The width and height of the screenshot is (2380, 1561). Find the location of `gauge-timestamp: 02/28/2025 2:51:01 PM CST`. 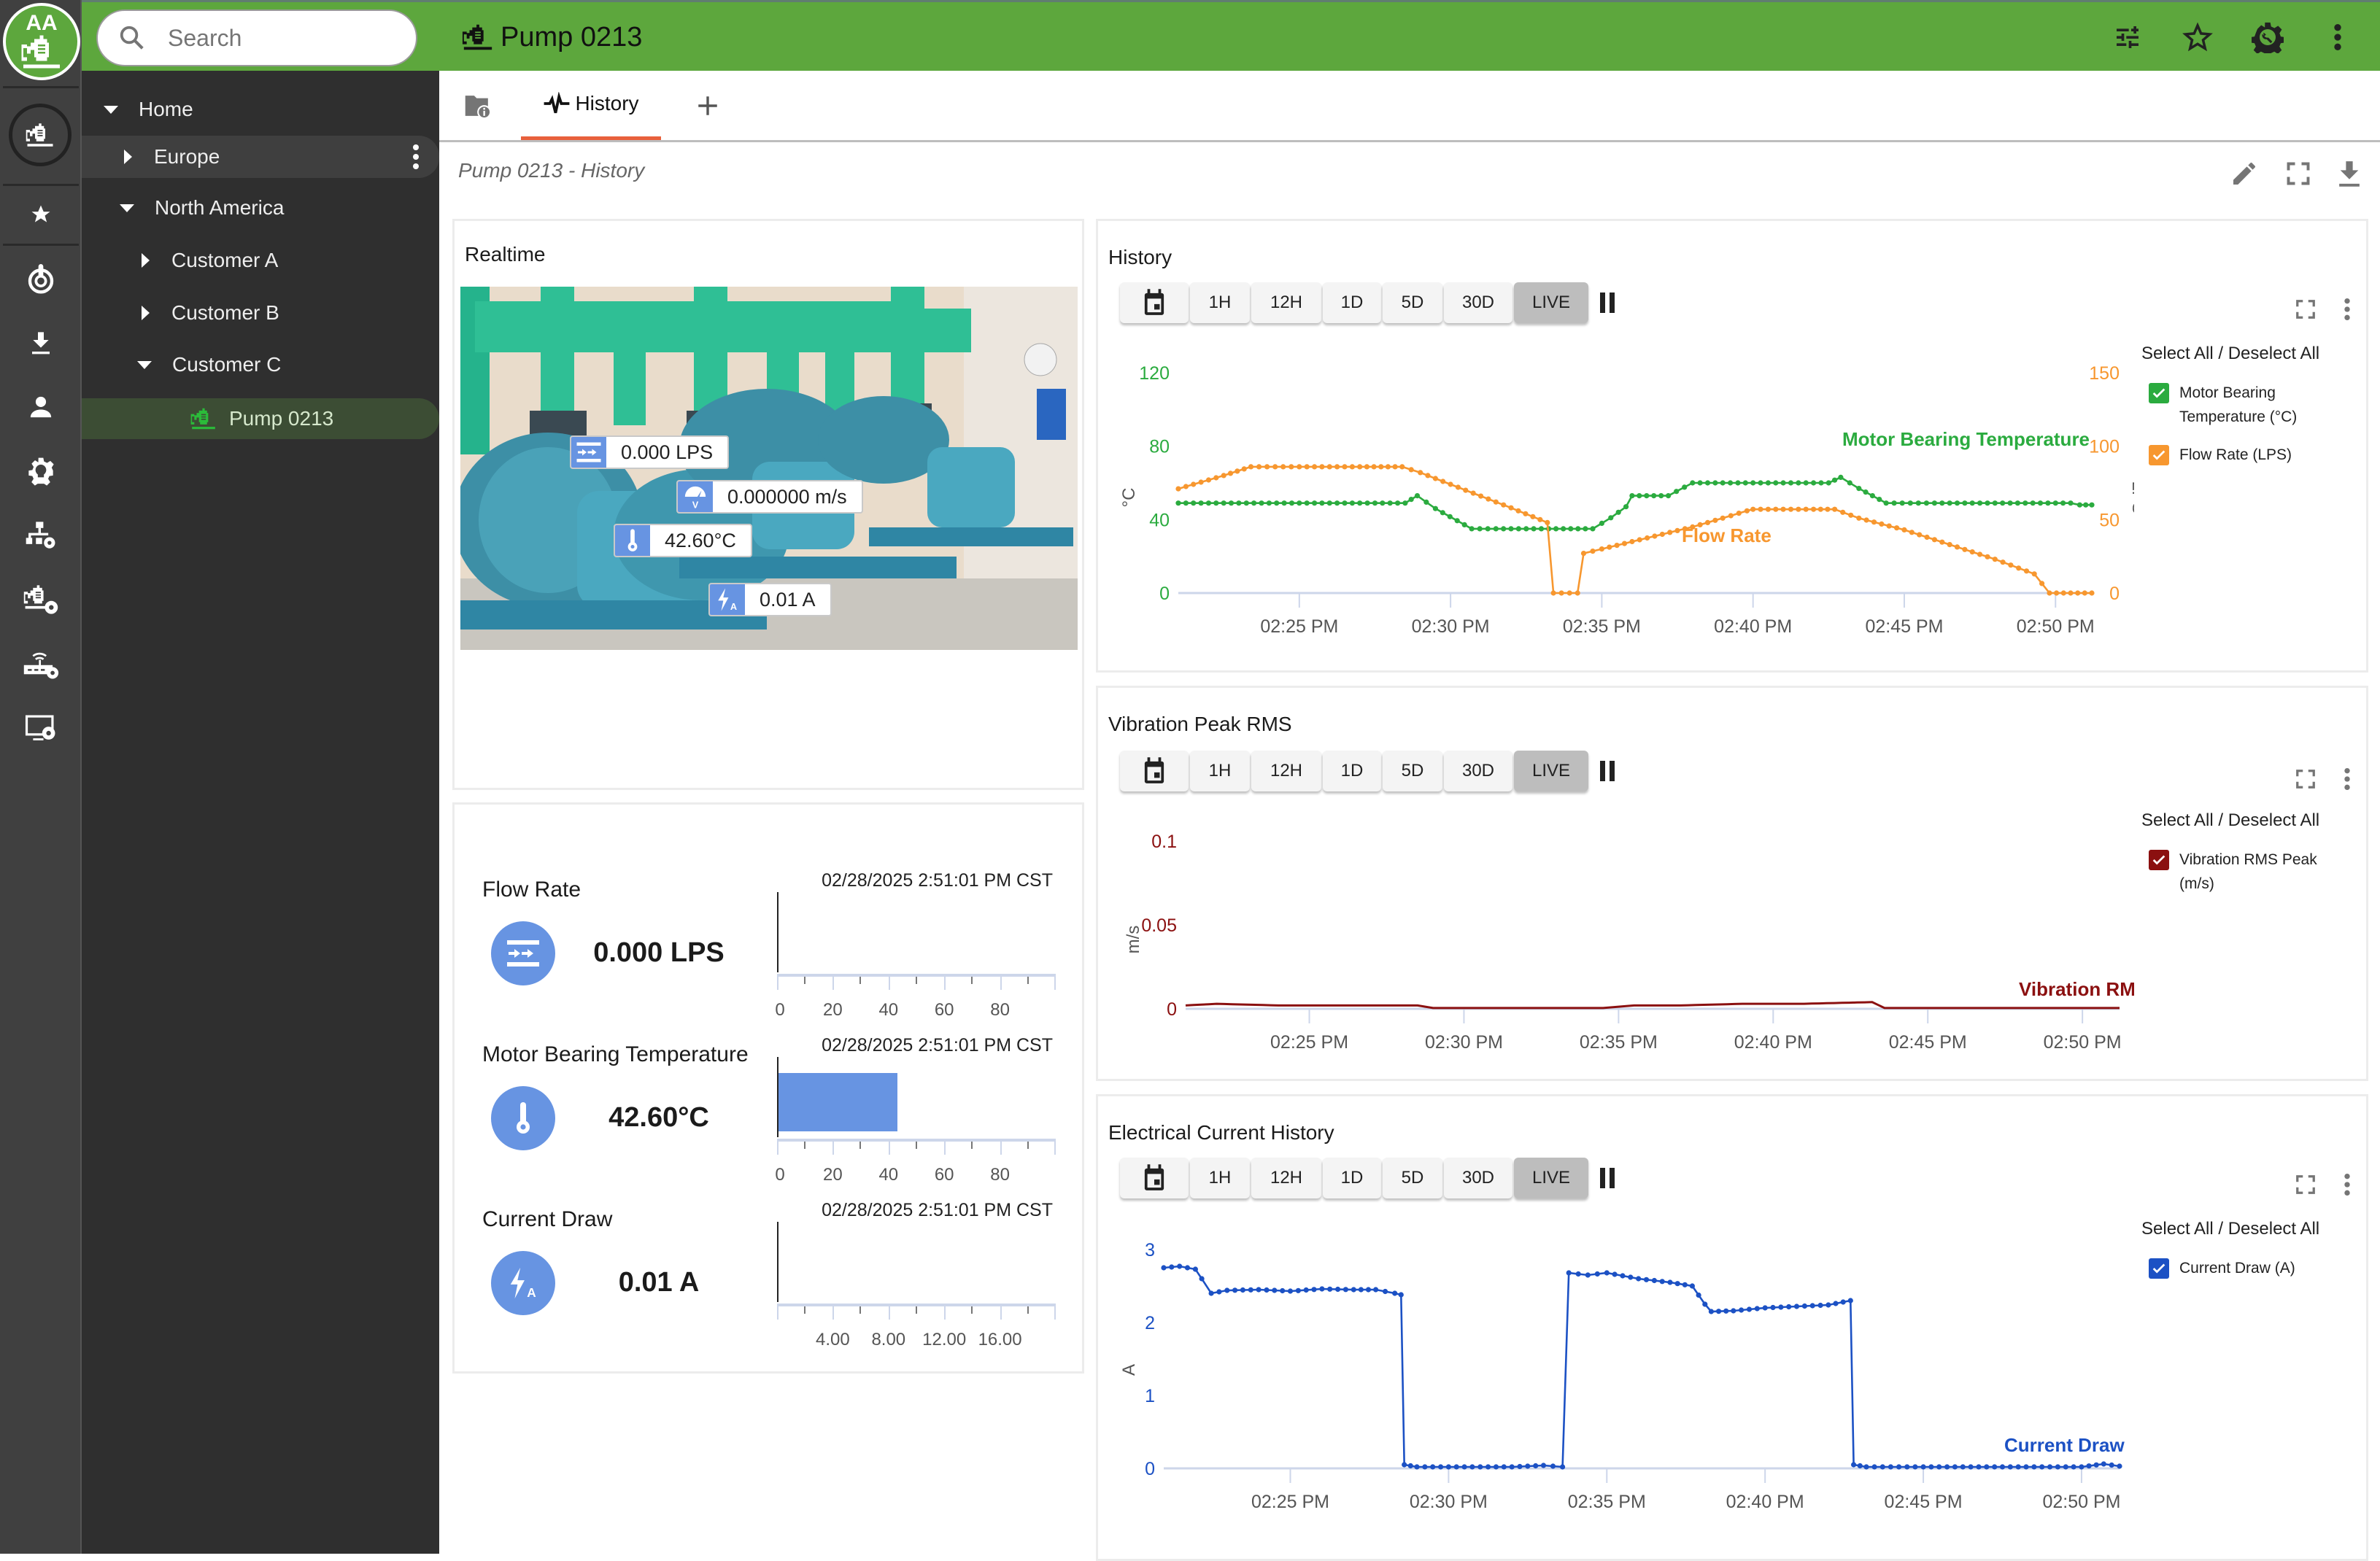

gauge-timestamp: 02/28/2025 2:51:01 PM CST is located at coordinates (937, 880).